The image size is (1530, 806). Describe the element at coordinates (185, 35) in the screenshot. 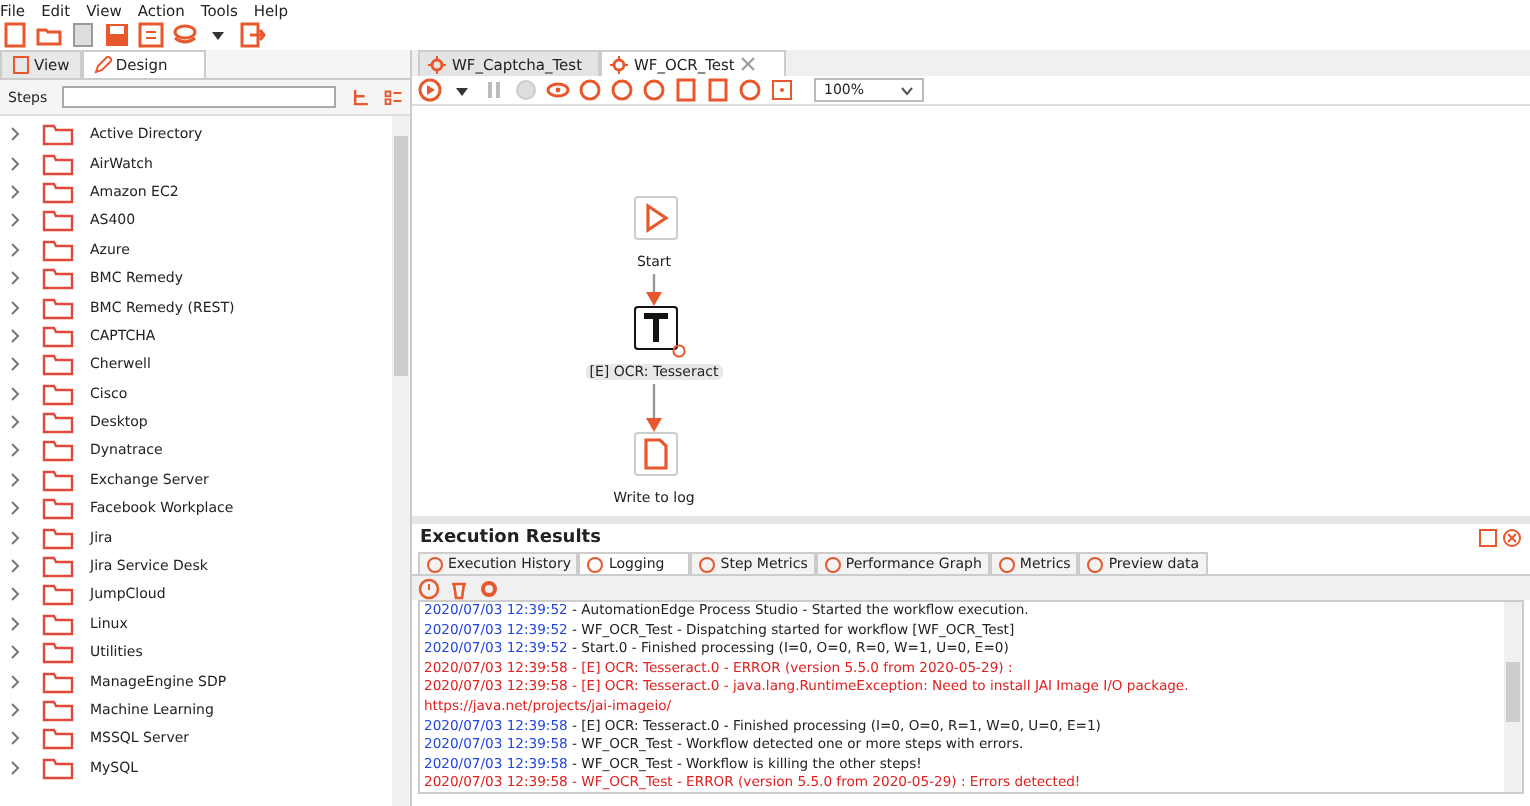

I see `layers-icon` at that location.